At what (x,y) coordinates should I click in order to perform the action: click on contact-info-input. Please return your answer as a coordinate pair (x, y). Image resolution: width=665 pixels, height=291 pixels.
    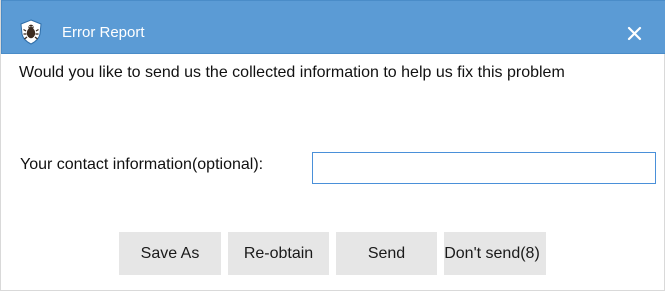
    Looking at the image, I should click on (484, 168).